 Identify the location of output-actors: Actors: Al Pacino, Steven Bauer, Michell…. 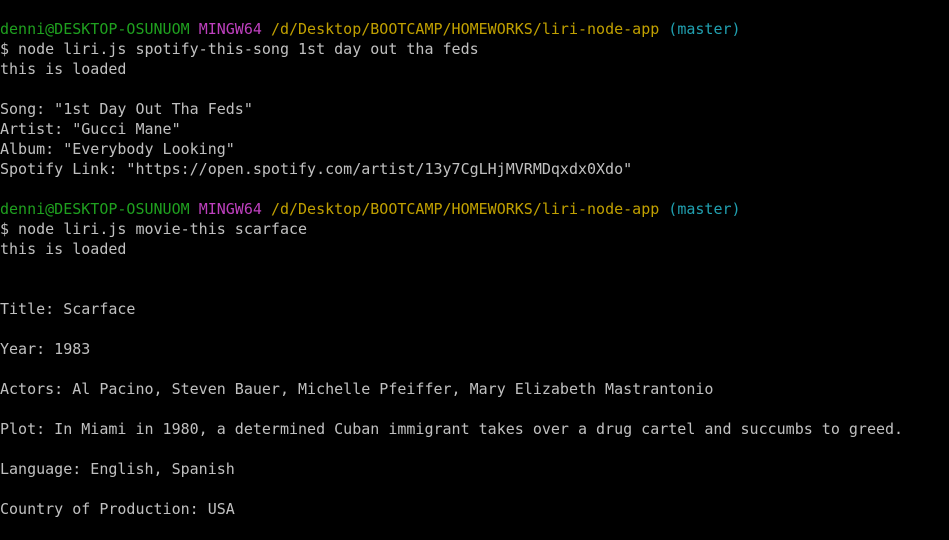
(357, 389).